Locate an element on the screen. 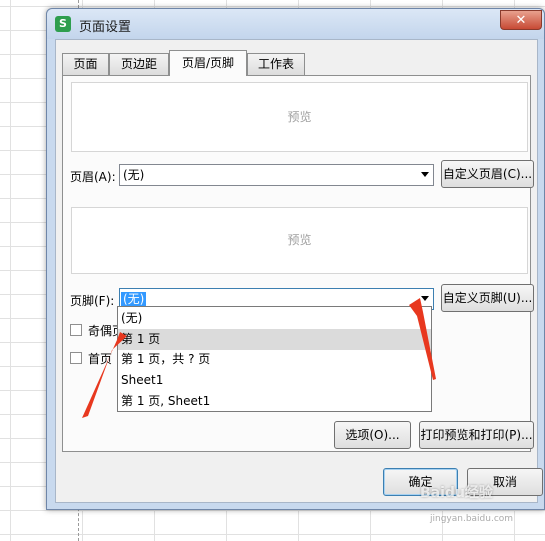  header-label: 页眉(A): is located at coordinates (93, 177).